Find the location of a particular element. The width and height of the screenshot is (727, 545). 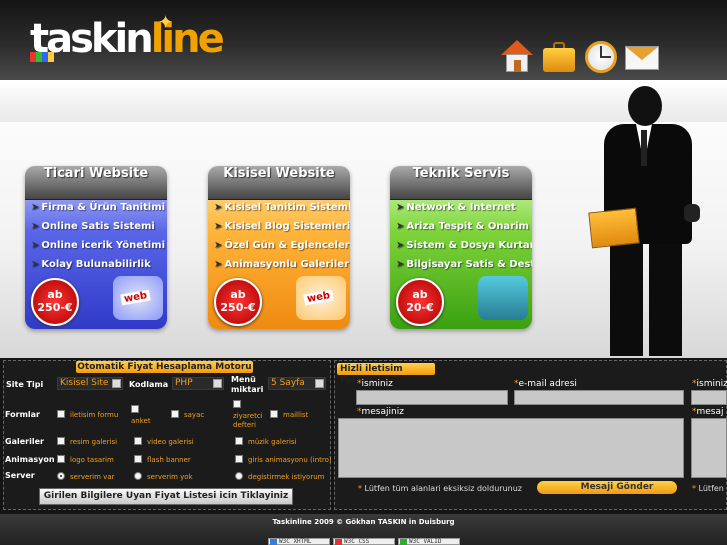

card-feature: ➤ Firma & Ürün Tanitimi is located at coordinates (99, 211).